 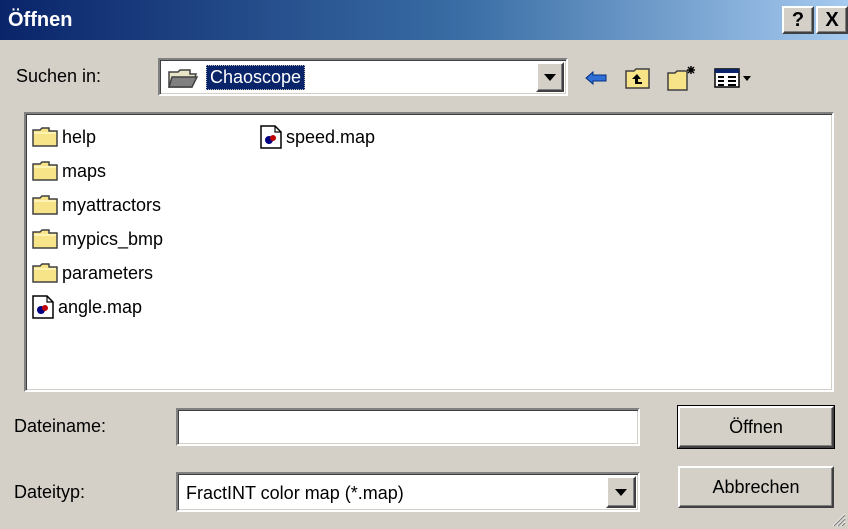 I want to click on filetype-dropdown-button, so click(x=621, y=492).